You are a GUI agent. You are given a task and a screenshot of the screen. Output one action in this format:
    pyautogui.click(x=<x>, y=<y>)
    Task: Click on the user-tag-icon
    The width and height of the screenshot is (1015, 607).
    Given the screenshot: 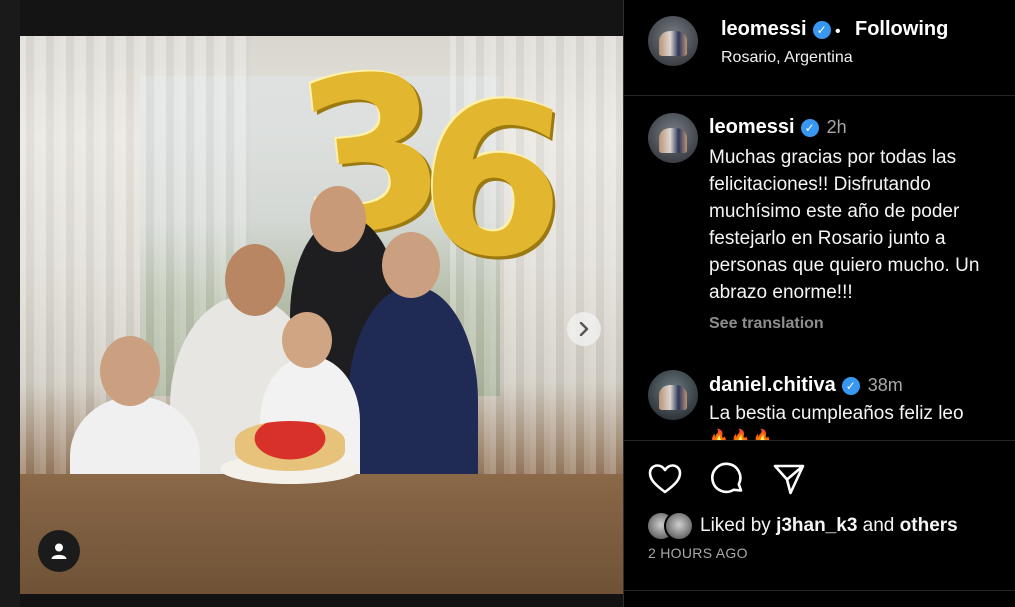 What is the action you would take?
    pyautogui.click(x=59, y=551)
    